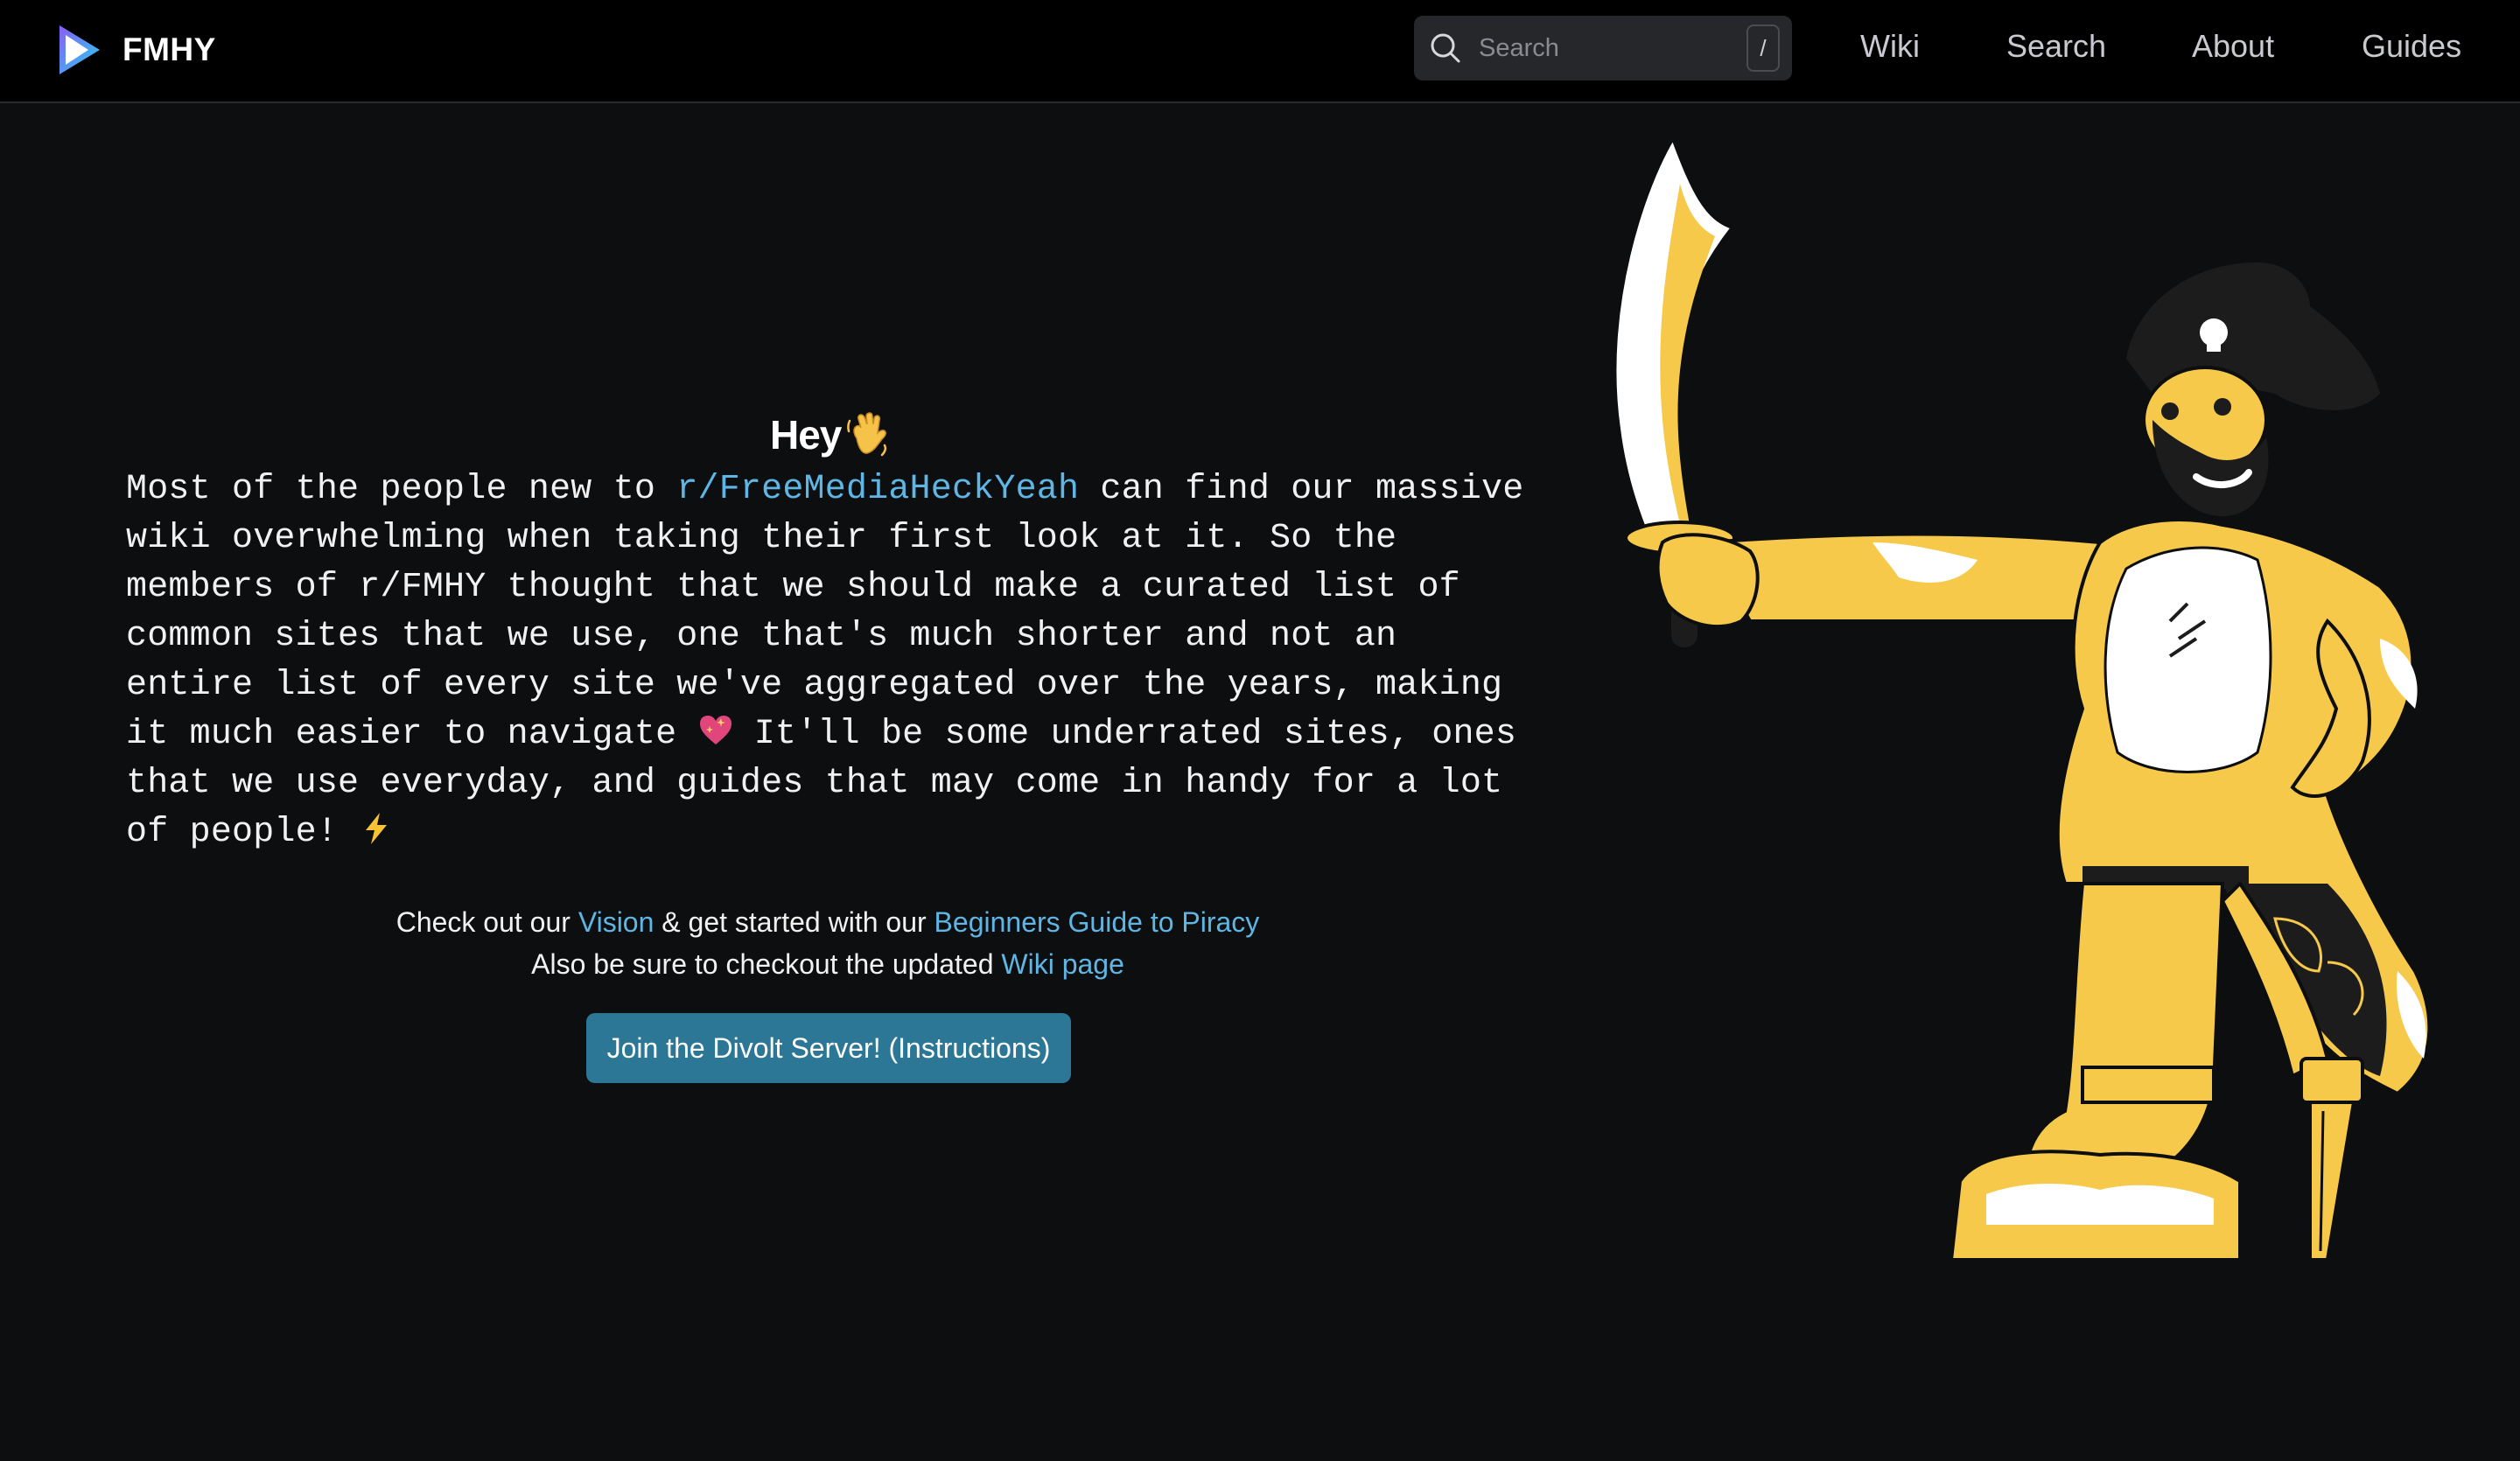  Describe the element at coordinates (487, 922) in the screenshot. I see `cta-text: Check out our` at that location.